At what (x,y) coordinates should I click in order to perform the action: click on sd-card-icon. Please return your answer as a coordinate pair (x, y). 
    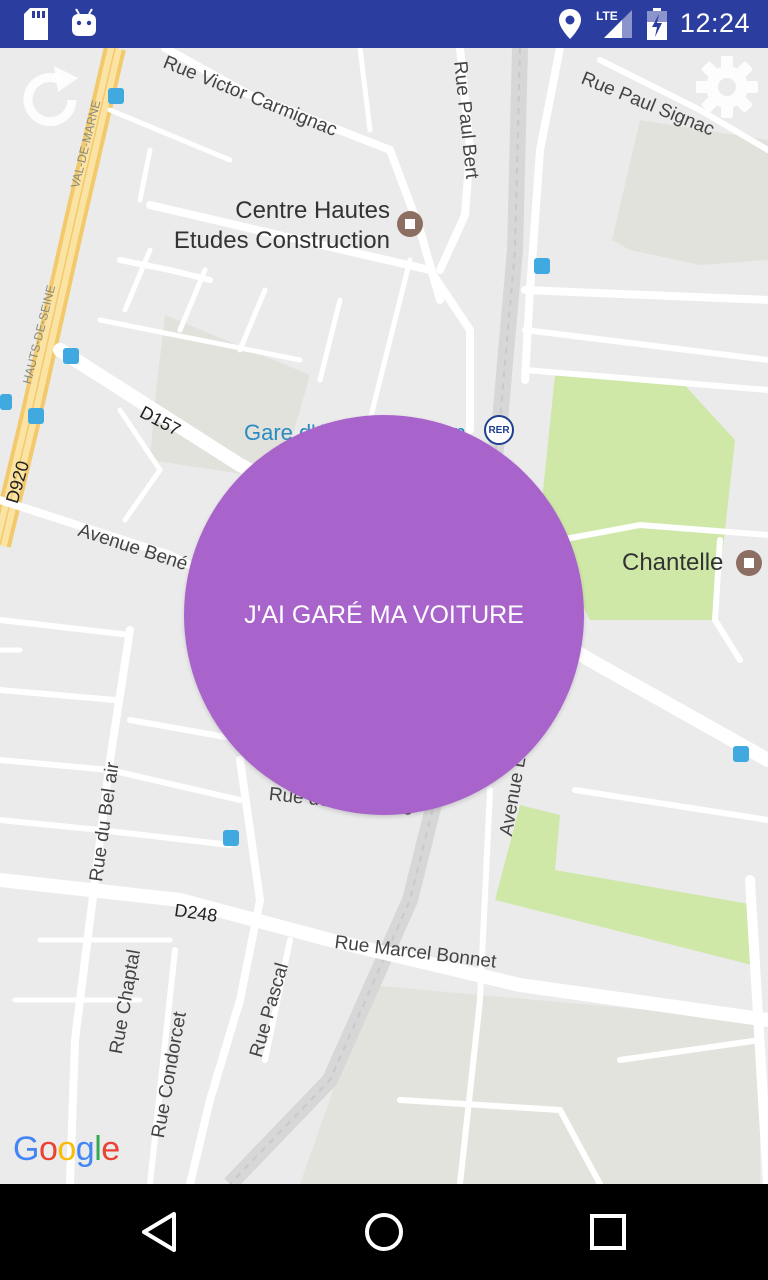
    Looking at the image, I should click on (36, 24).